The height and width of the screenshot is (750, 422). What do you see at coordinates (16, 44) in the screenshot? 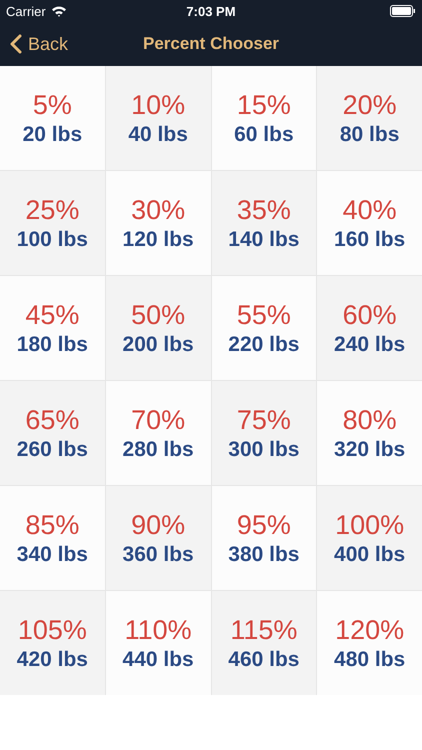
I see `chevron-left-icon` at bounding box center [16, 44].